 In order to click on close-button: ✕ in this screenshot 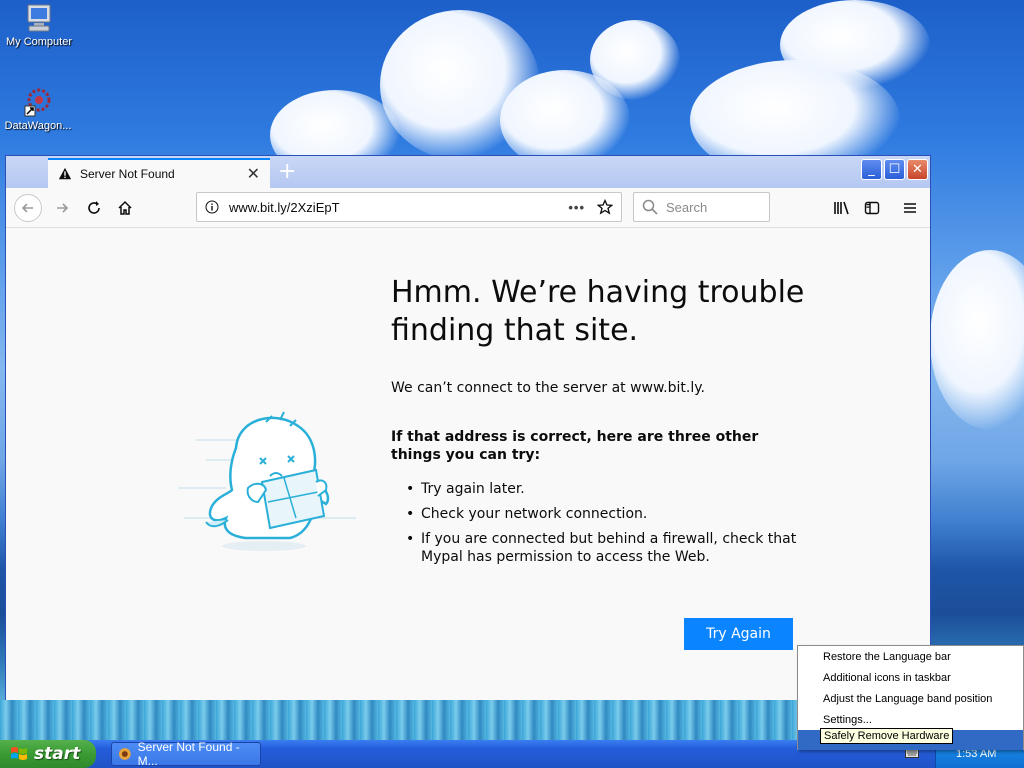, I will do `click(917, 169)`.